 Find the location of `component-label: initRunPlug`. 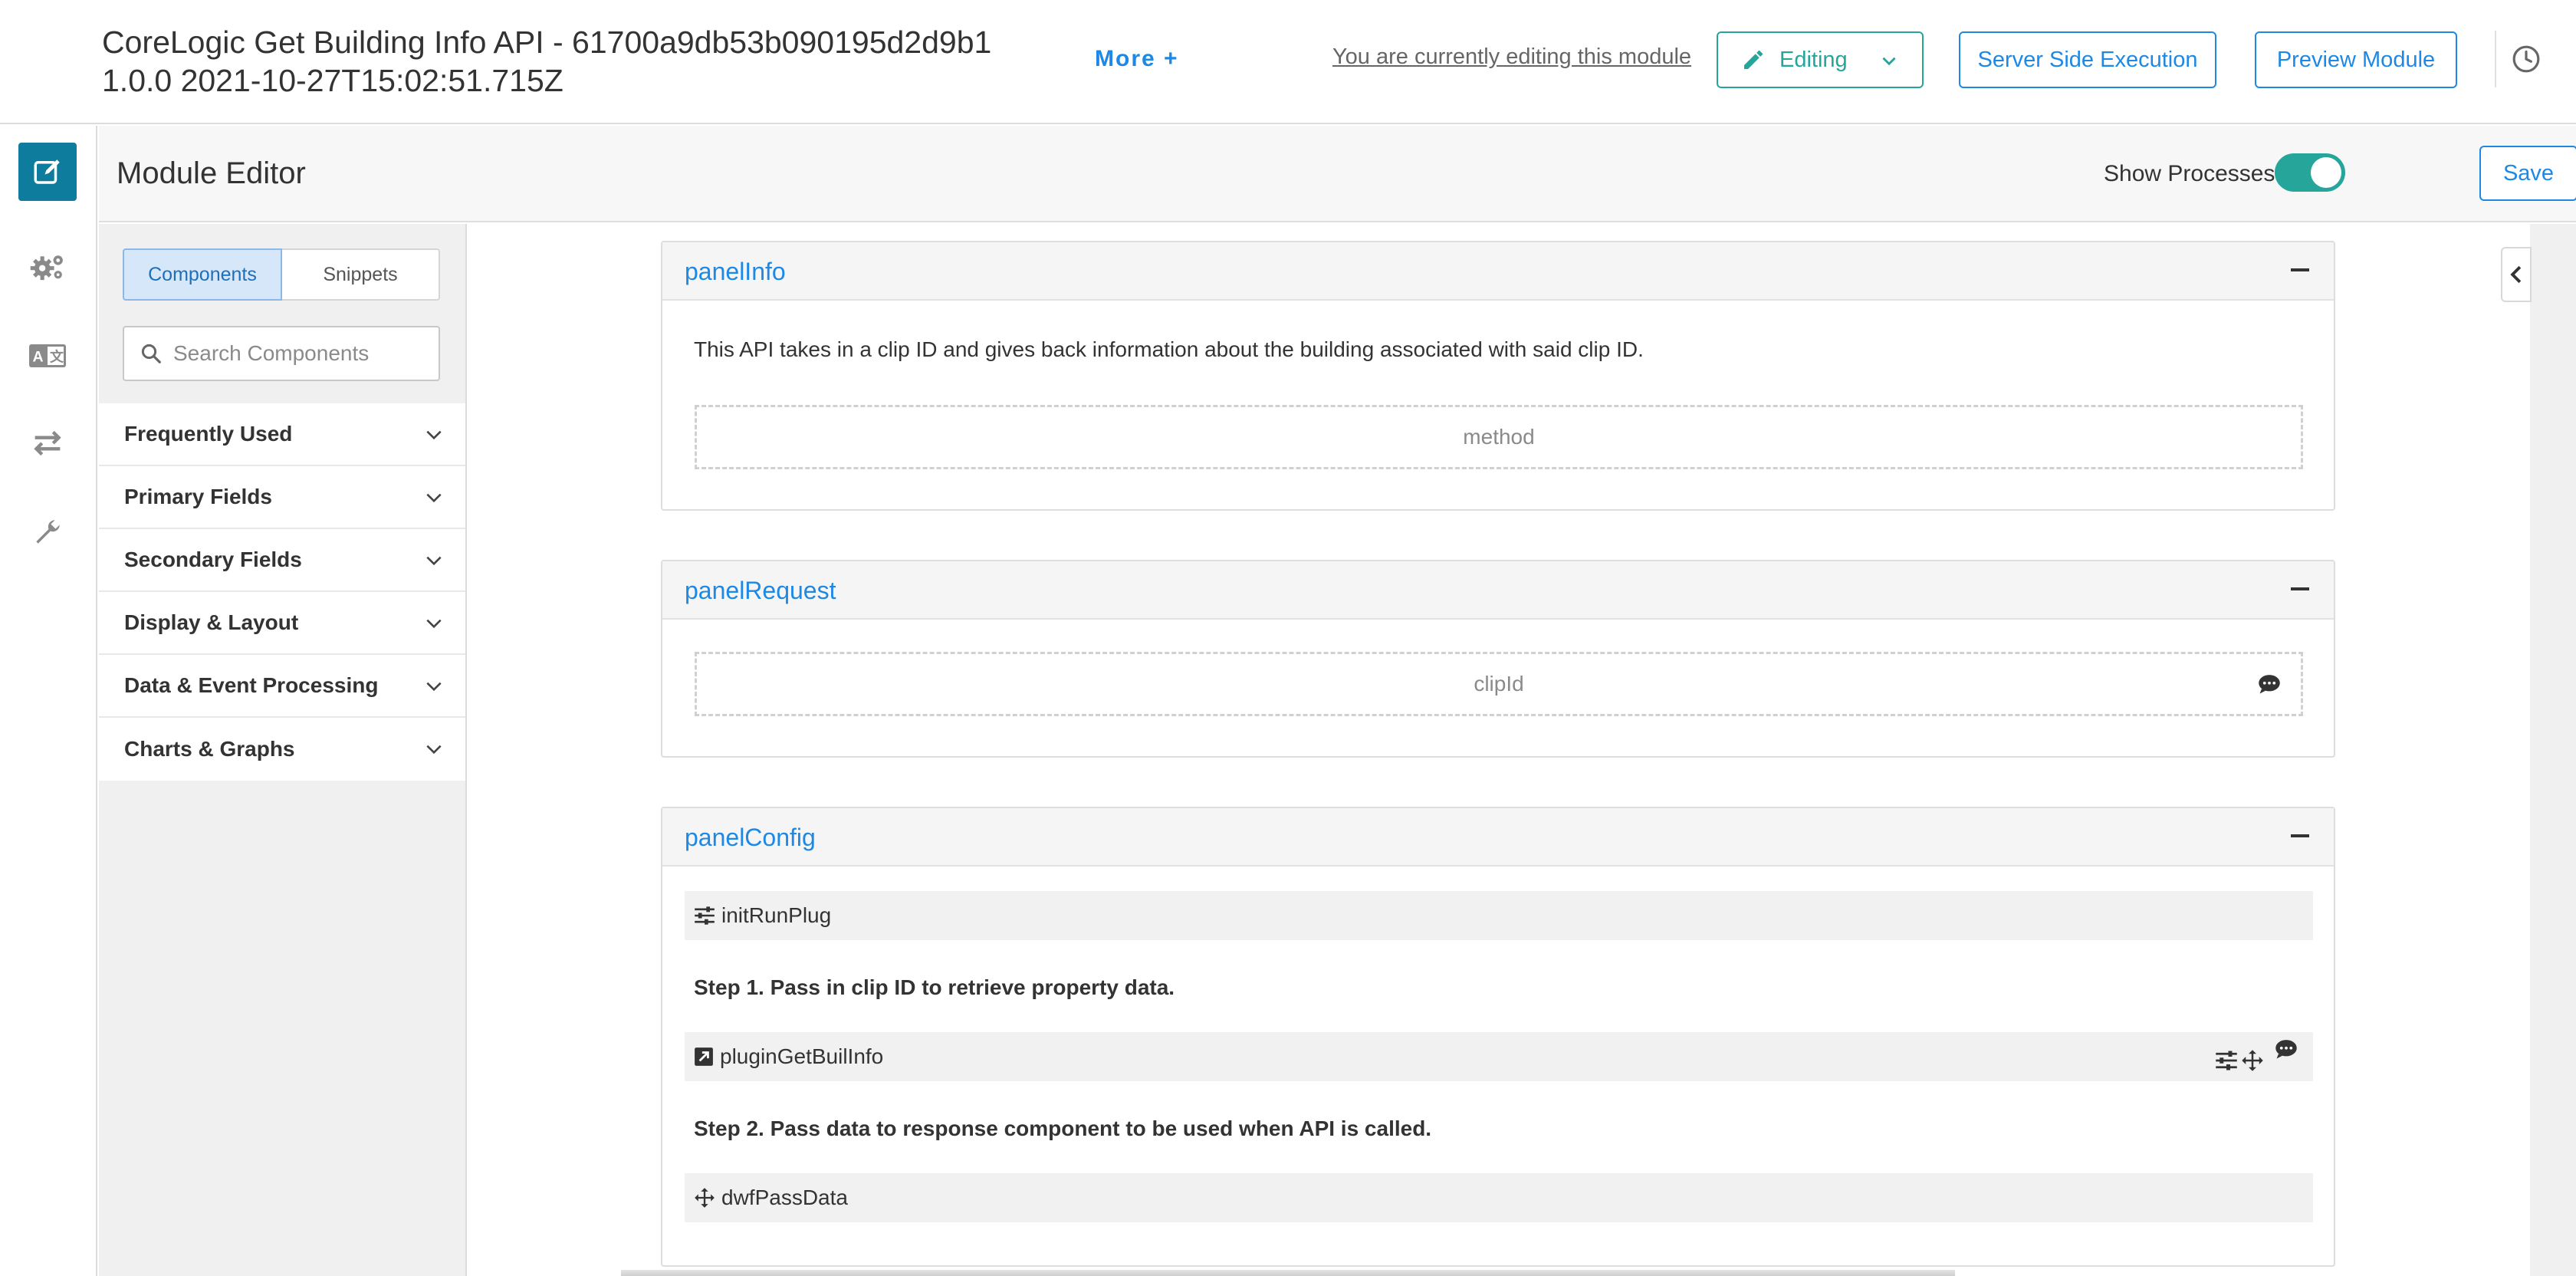

component-label: initRunPlug is located at coordinates (777, 915).